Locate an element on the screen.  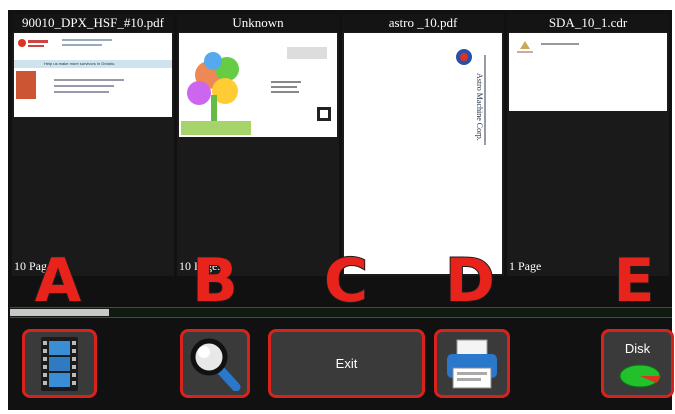
thumbnail-caption: Astro Machine Corp. is located at coordinates (479, 107).